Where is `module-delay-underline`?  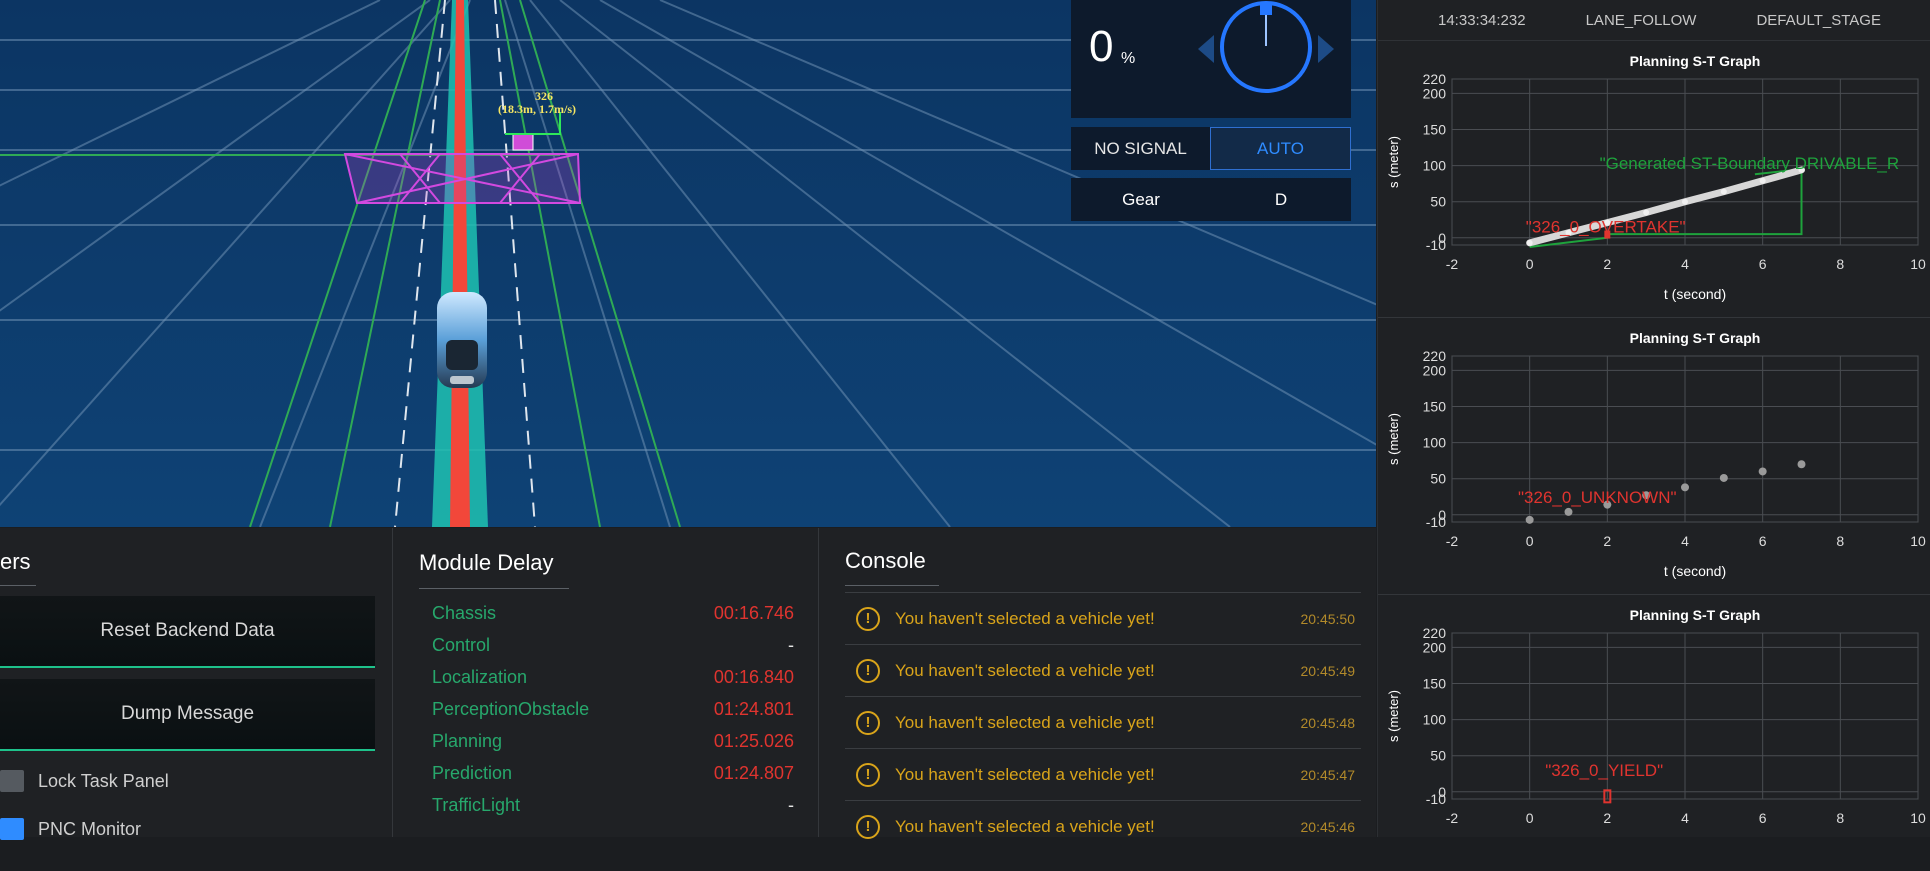
module-delay-underline is located at coordinates (494, 588).